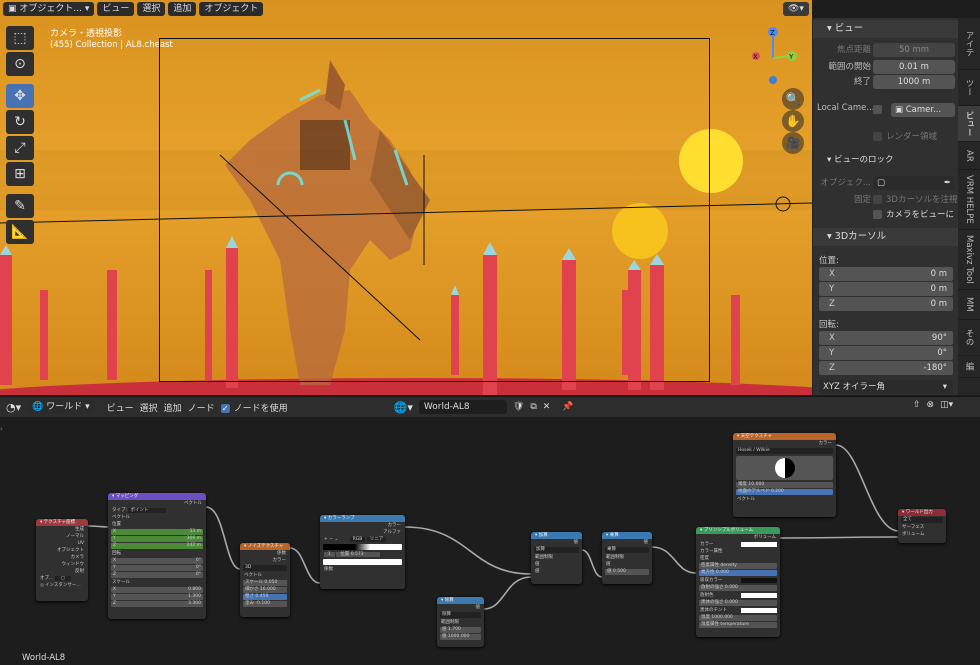  I want to click on select-box-icon: ⬚, so click(20, 38).